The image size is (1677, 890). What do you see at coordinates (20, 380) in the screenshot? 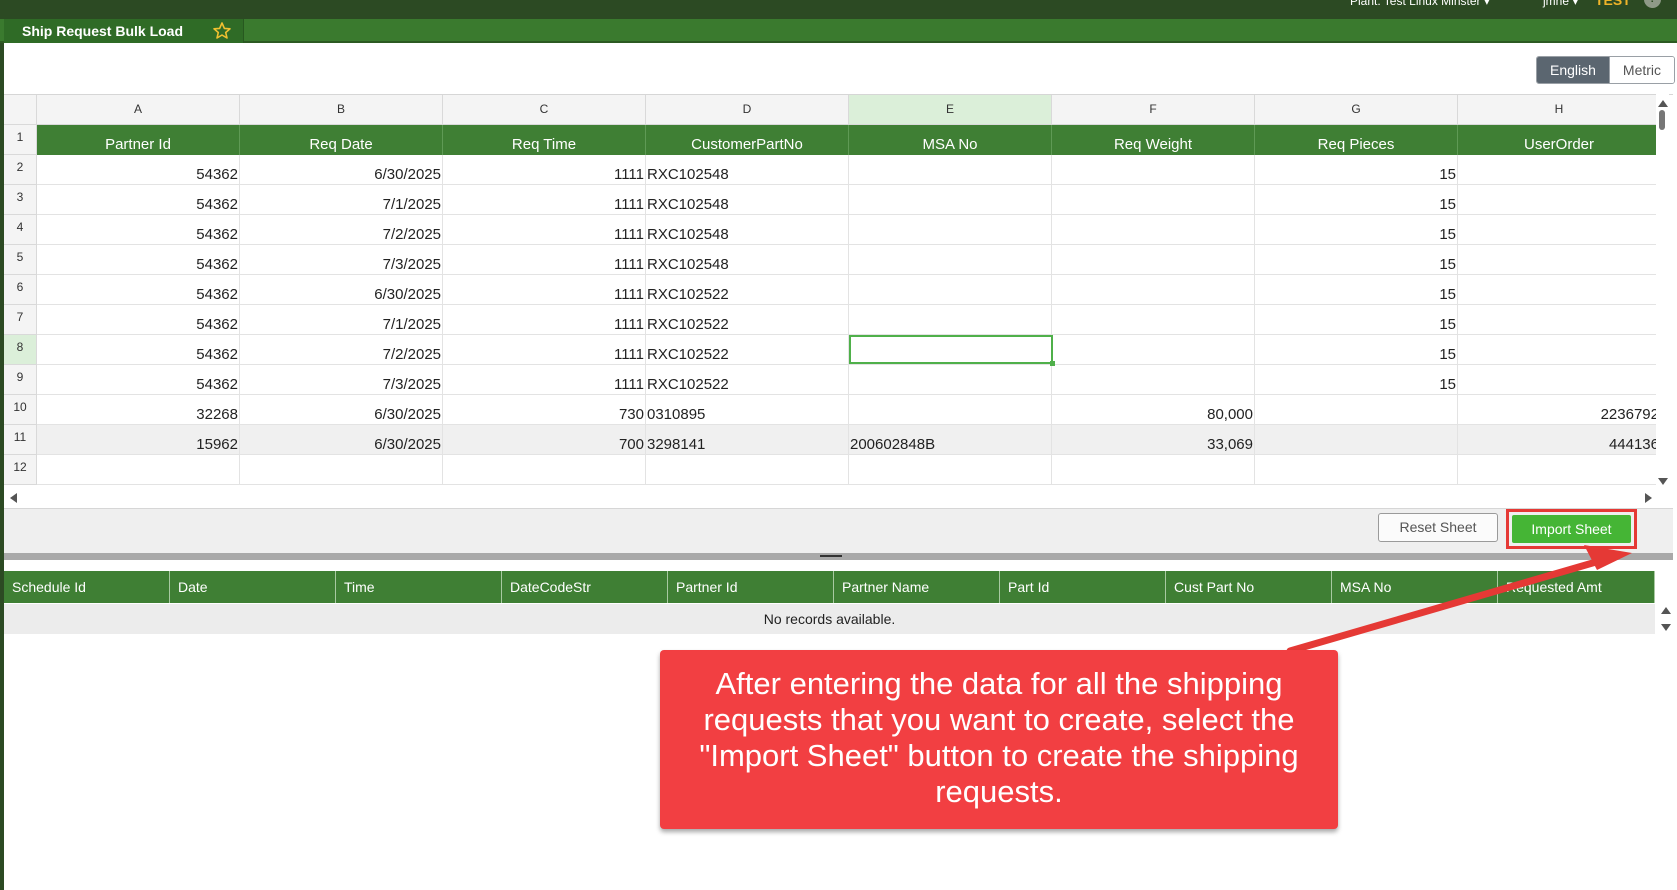
I see `row-header-9: 9` at bounding box center [20, 380].